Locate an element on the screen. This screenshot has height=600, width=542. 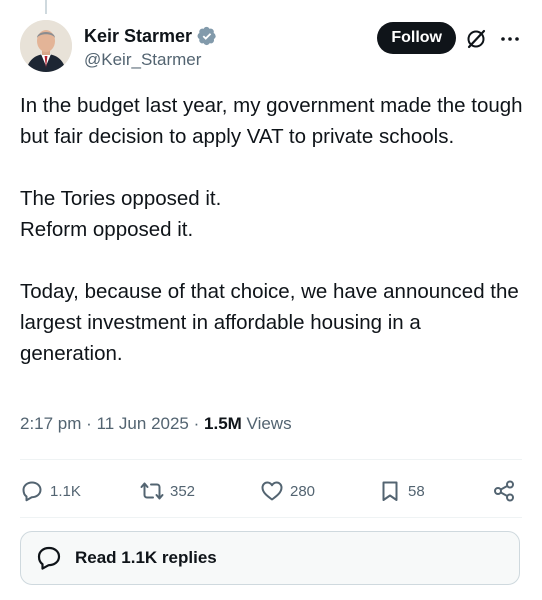
heart-icon is located at coordinates (272, 491).